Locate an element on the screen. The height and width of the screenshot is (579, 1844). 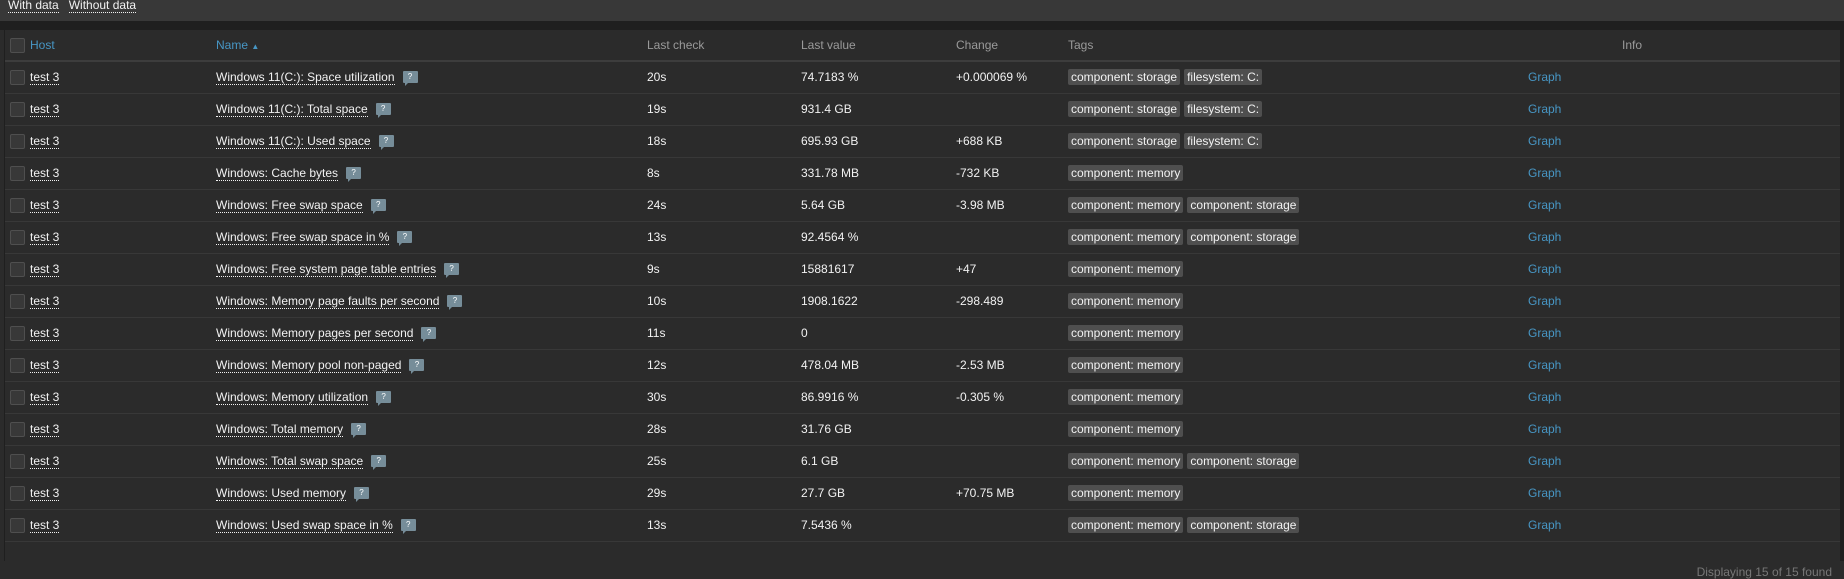
with-data-link: With data is located at coordinates (33, 6).